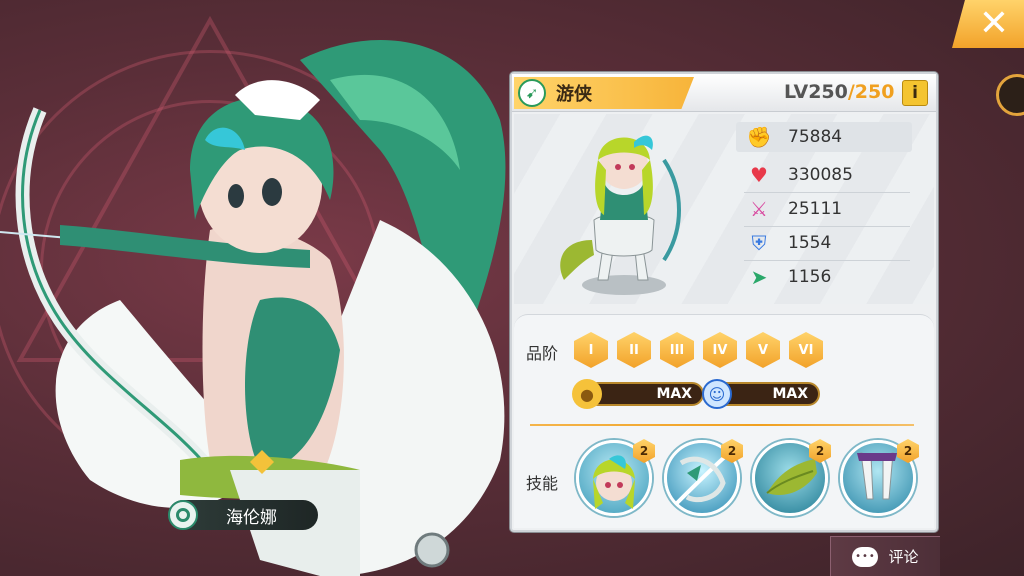 The image size is (1024, 576). Describe the element at coordinates (724, 93) in the screenshot. I see `panel-header: ➹ 游侠 LV250/250 i` at that location.